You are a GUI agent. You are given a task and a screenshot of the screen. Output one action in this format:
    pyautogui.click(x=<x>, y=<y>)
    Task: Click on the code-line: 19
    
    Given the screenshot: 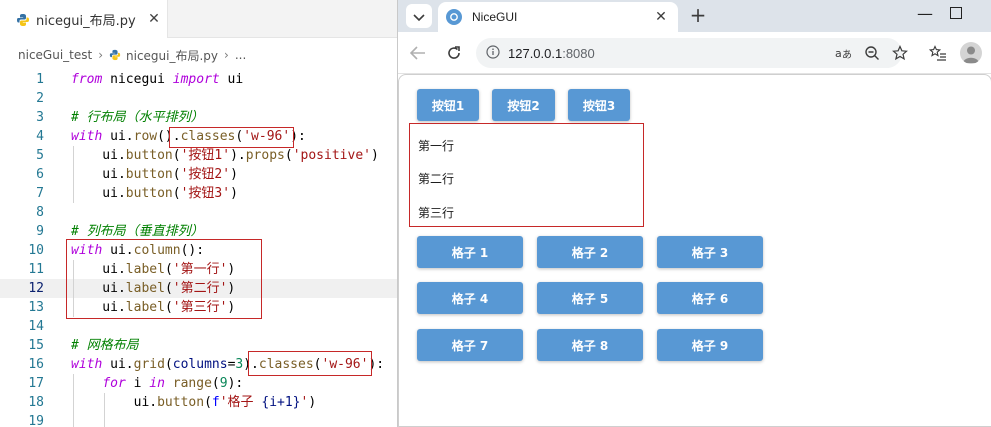 What is the action you would take?
    pyautogui.click(x=198, y=419)
    